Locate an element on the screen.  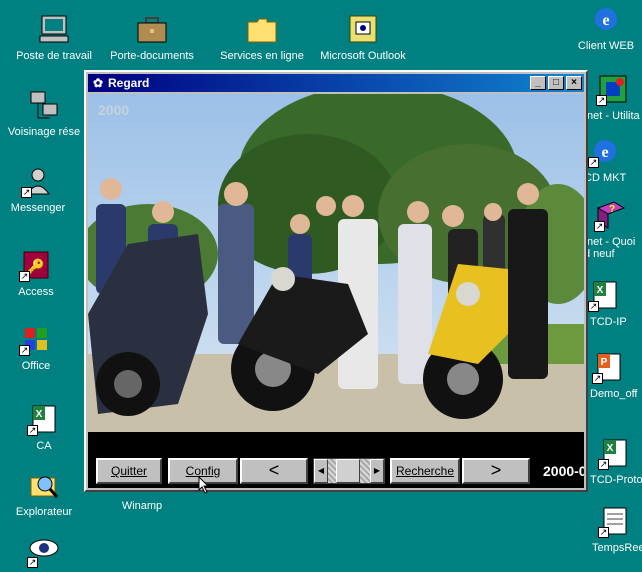
desktop-icon-label: Access is located at coordinates (36, 292).